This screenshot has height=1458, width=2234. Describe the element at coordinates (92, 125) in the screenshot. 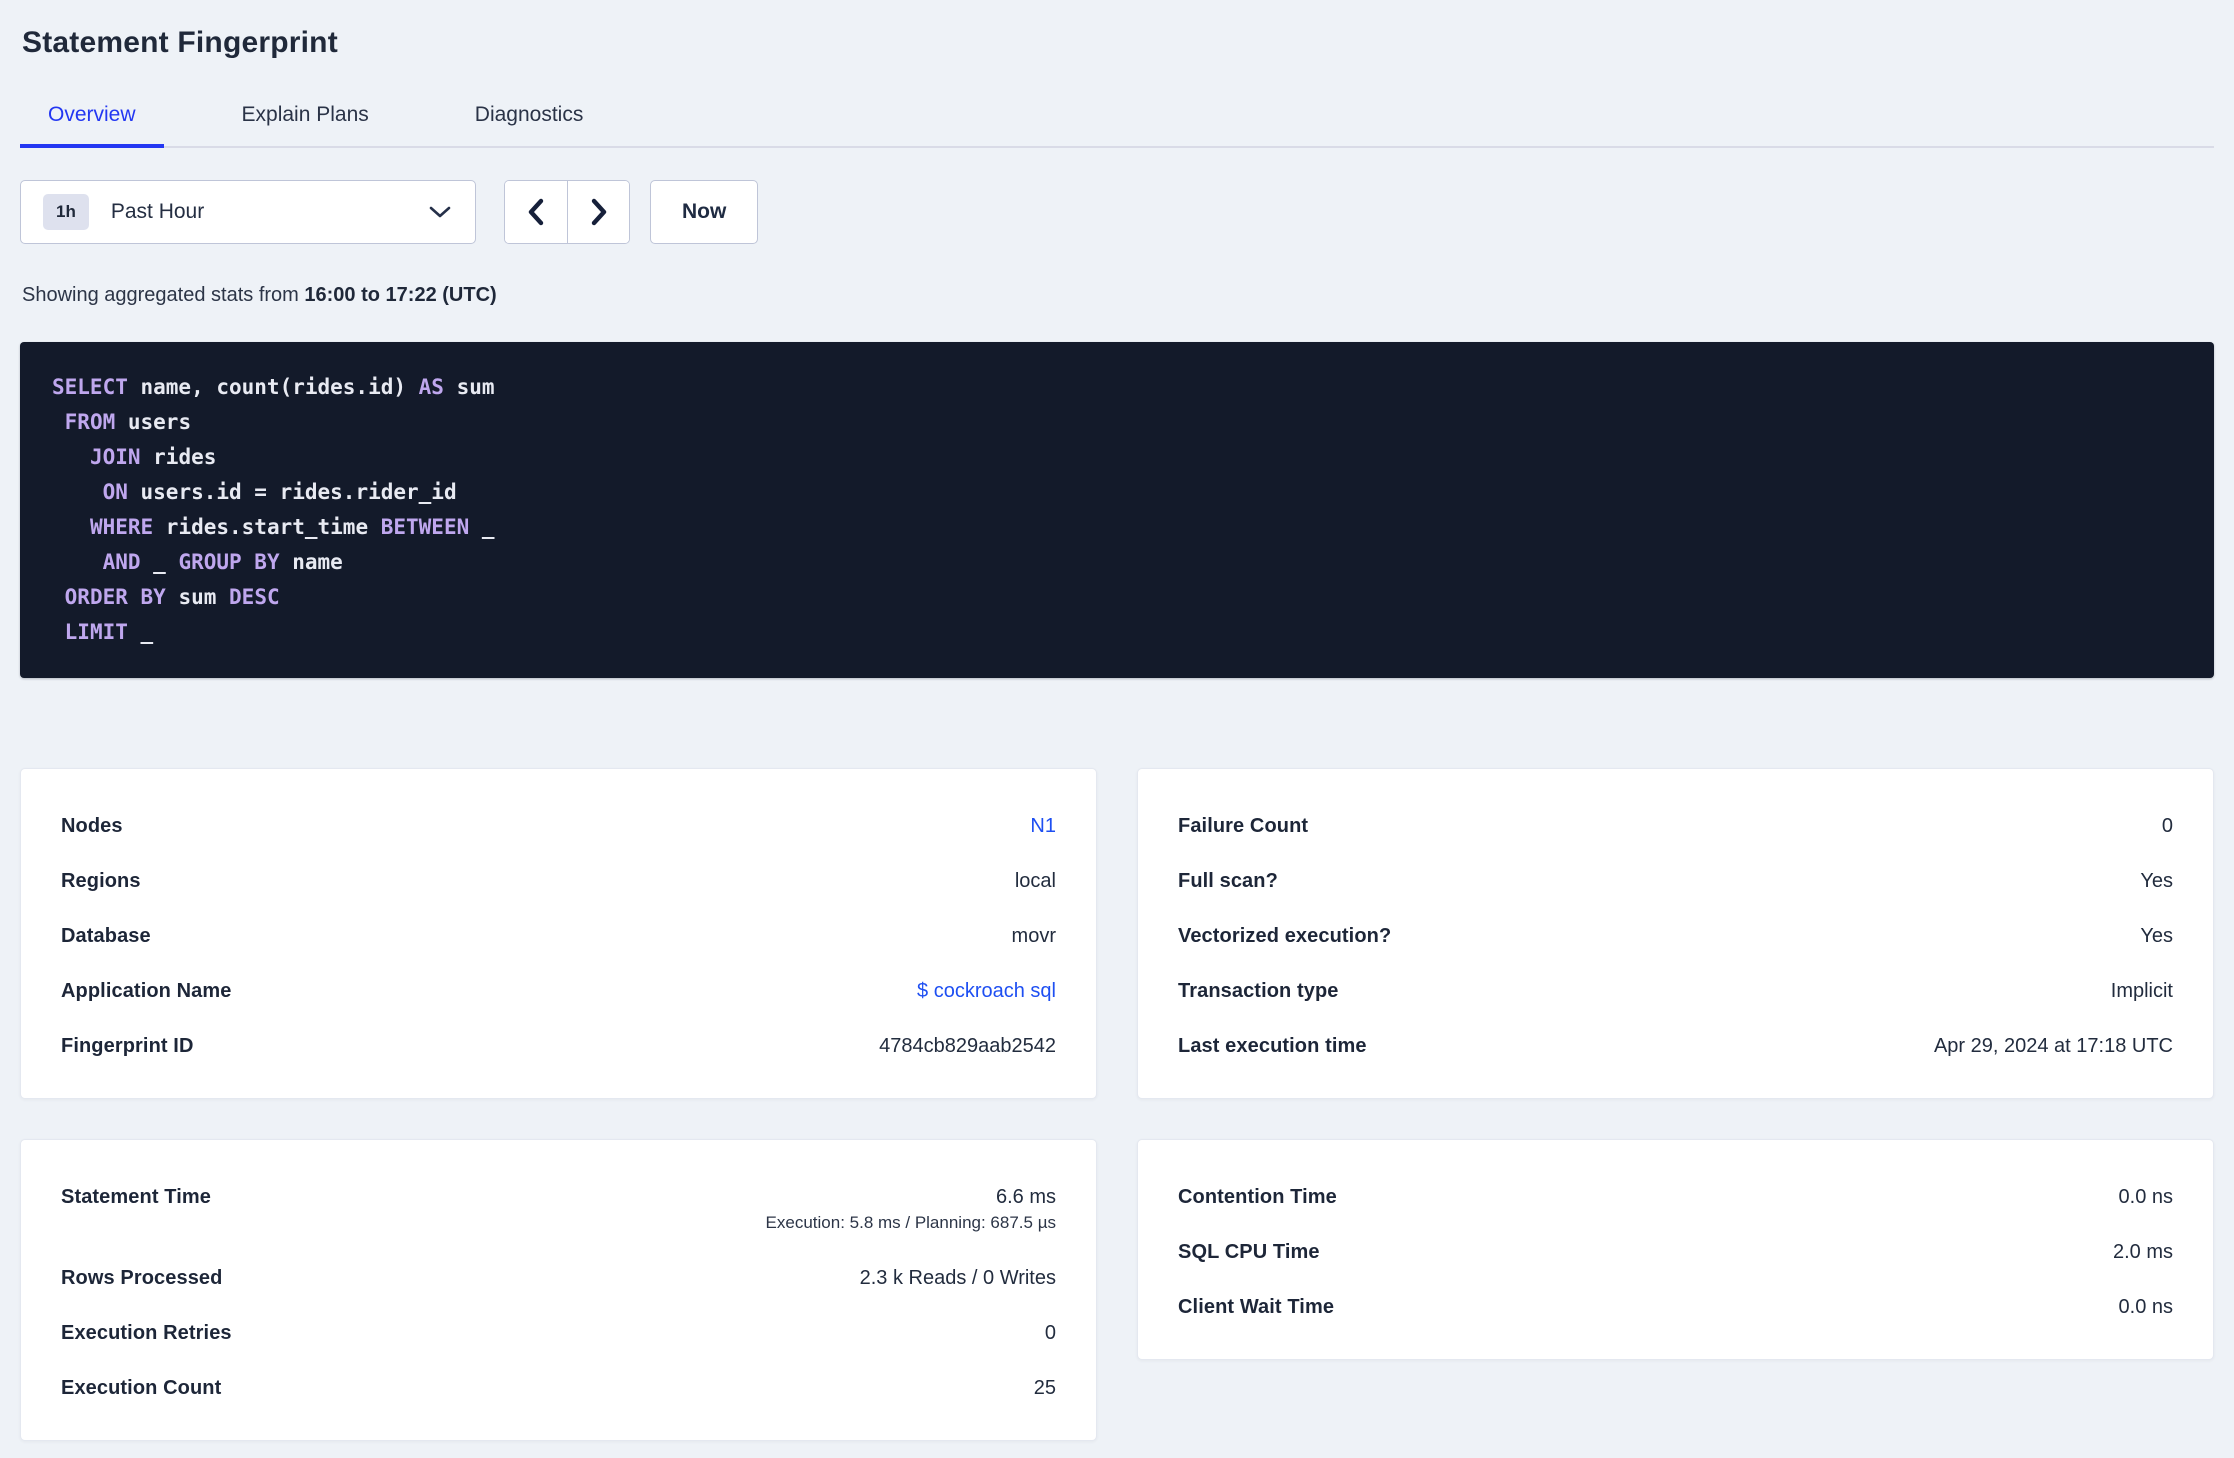

I see `tab-overview: Overview` at that location.